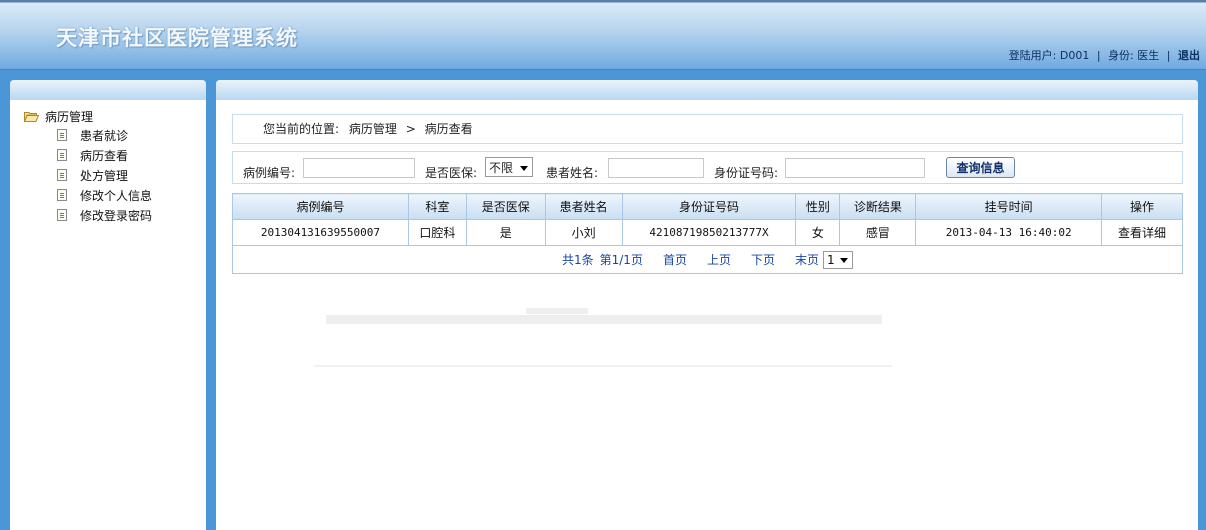  I want to click on pager: 共1条 第1/1页 首页 上页 下页 末页 1, so click(707, 259).